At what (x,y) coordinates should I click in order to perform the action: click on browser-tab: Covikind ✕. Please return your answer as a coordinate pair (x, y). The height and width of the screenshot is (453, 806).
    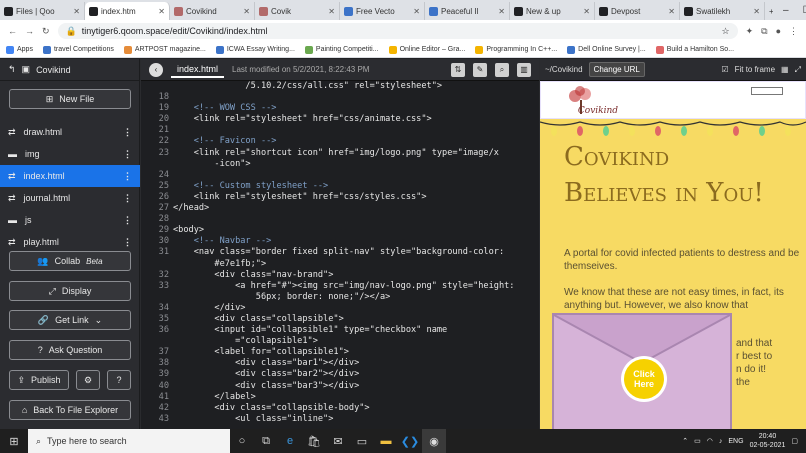
    Looking at the image, I should click on (212, 11).